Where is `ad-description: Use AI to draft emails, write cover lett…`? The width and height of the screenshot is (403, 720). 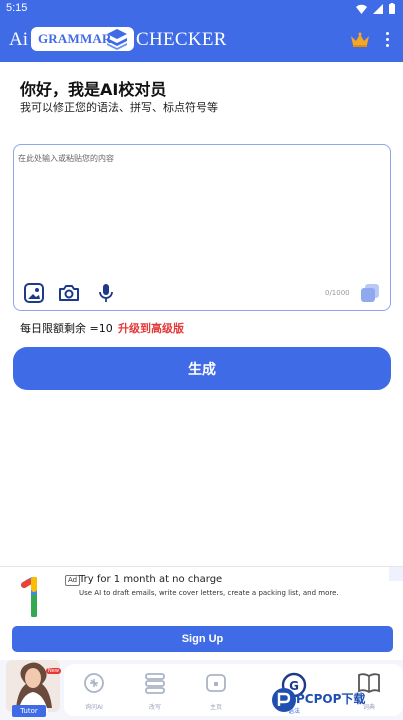 ad-description: Use AI to draft emails, write cover lett… is located at coordinates (209, 593).